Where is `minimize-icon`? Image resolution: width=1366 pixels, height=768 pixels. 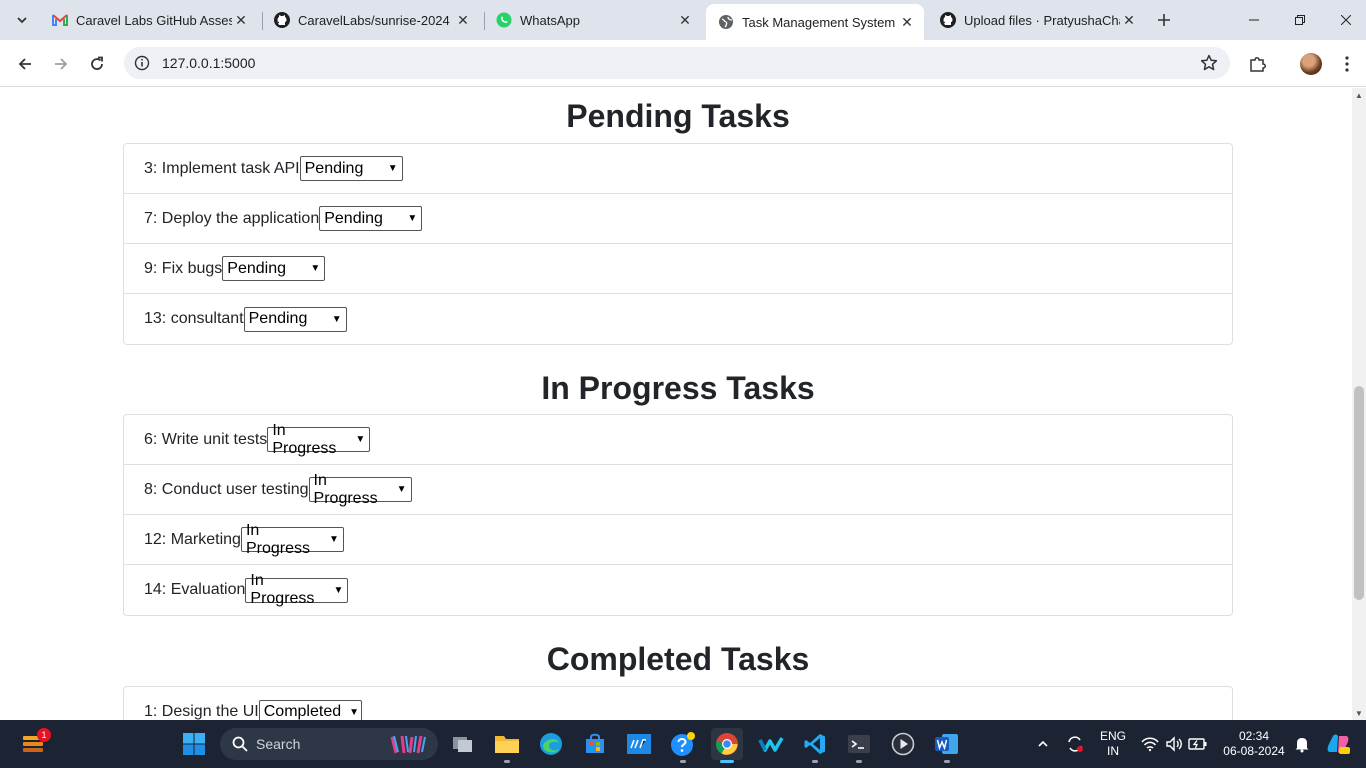 minimize-icon is located at coordinates (1254, 20).